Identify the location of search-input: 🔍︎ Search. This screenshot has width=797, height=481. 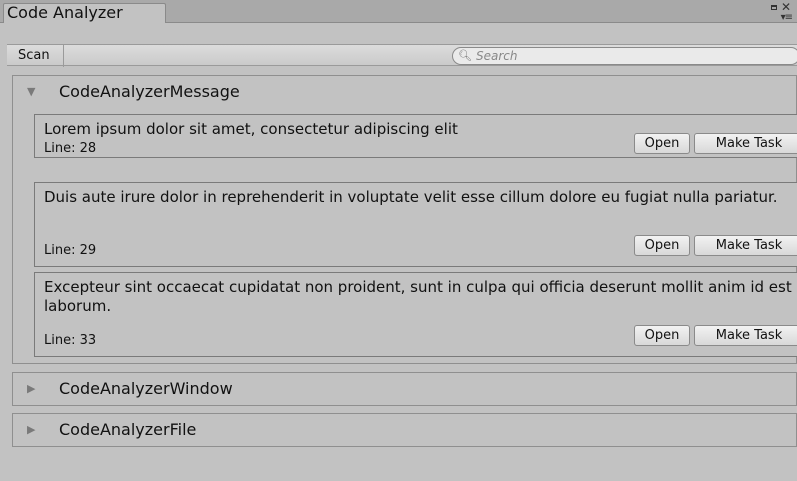
(624, 56).